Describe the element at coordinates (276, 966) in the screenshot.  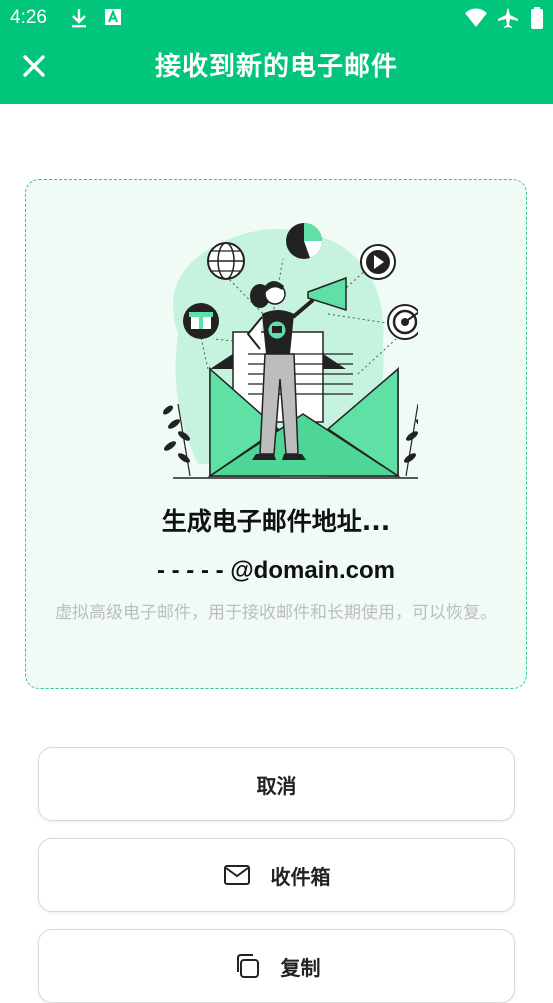
I see `copy-button: 复制` at that location.